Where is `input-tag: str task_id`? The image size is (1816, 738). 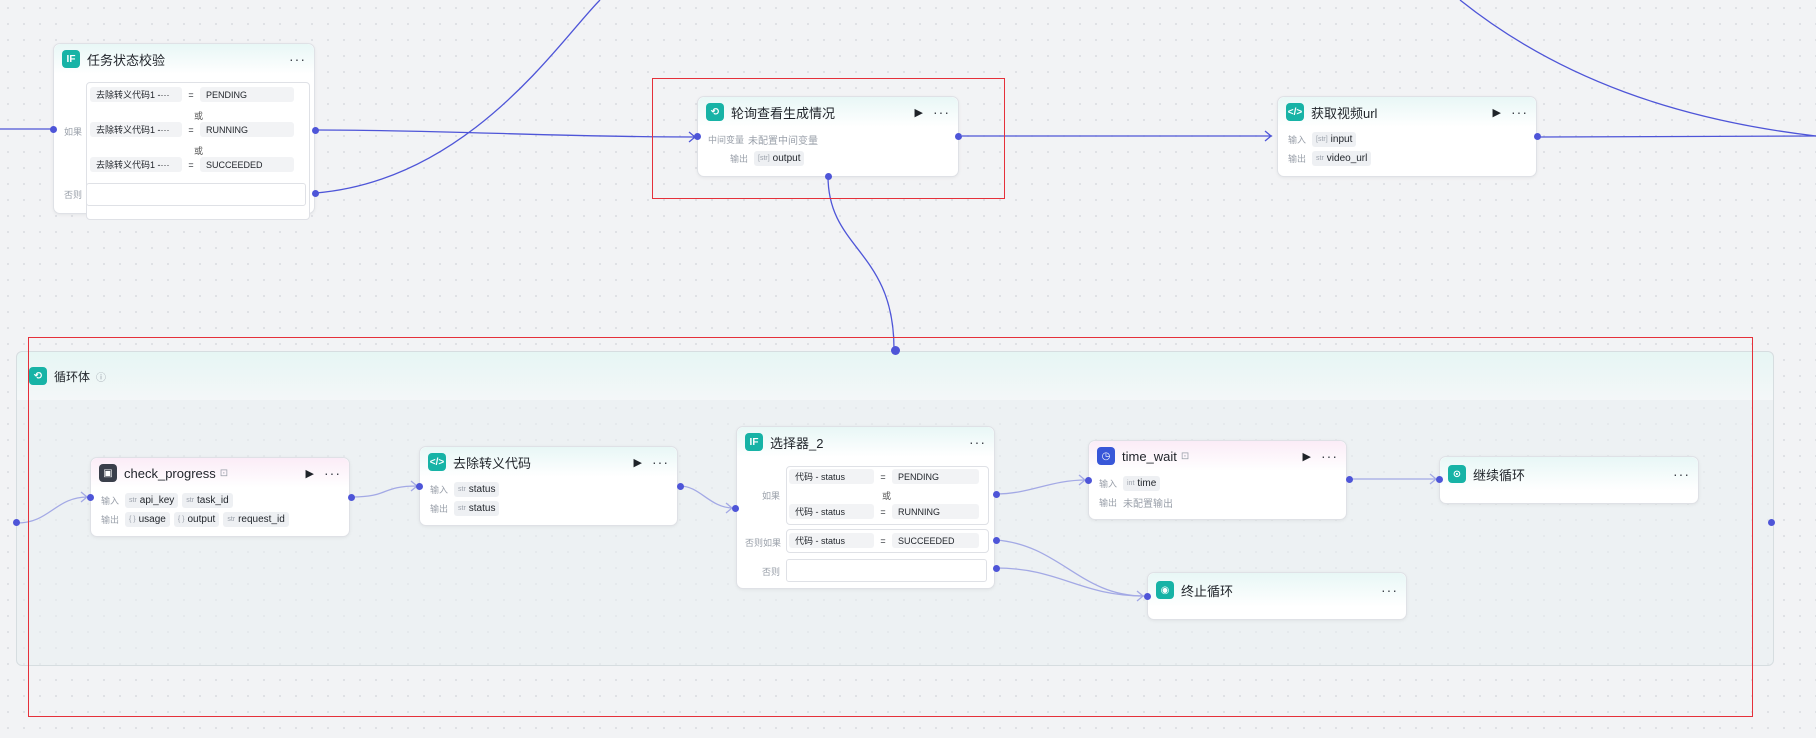 input-tag: str task_id is located at coordinates (207, 500).